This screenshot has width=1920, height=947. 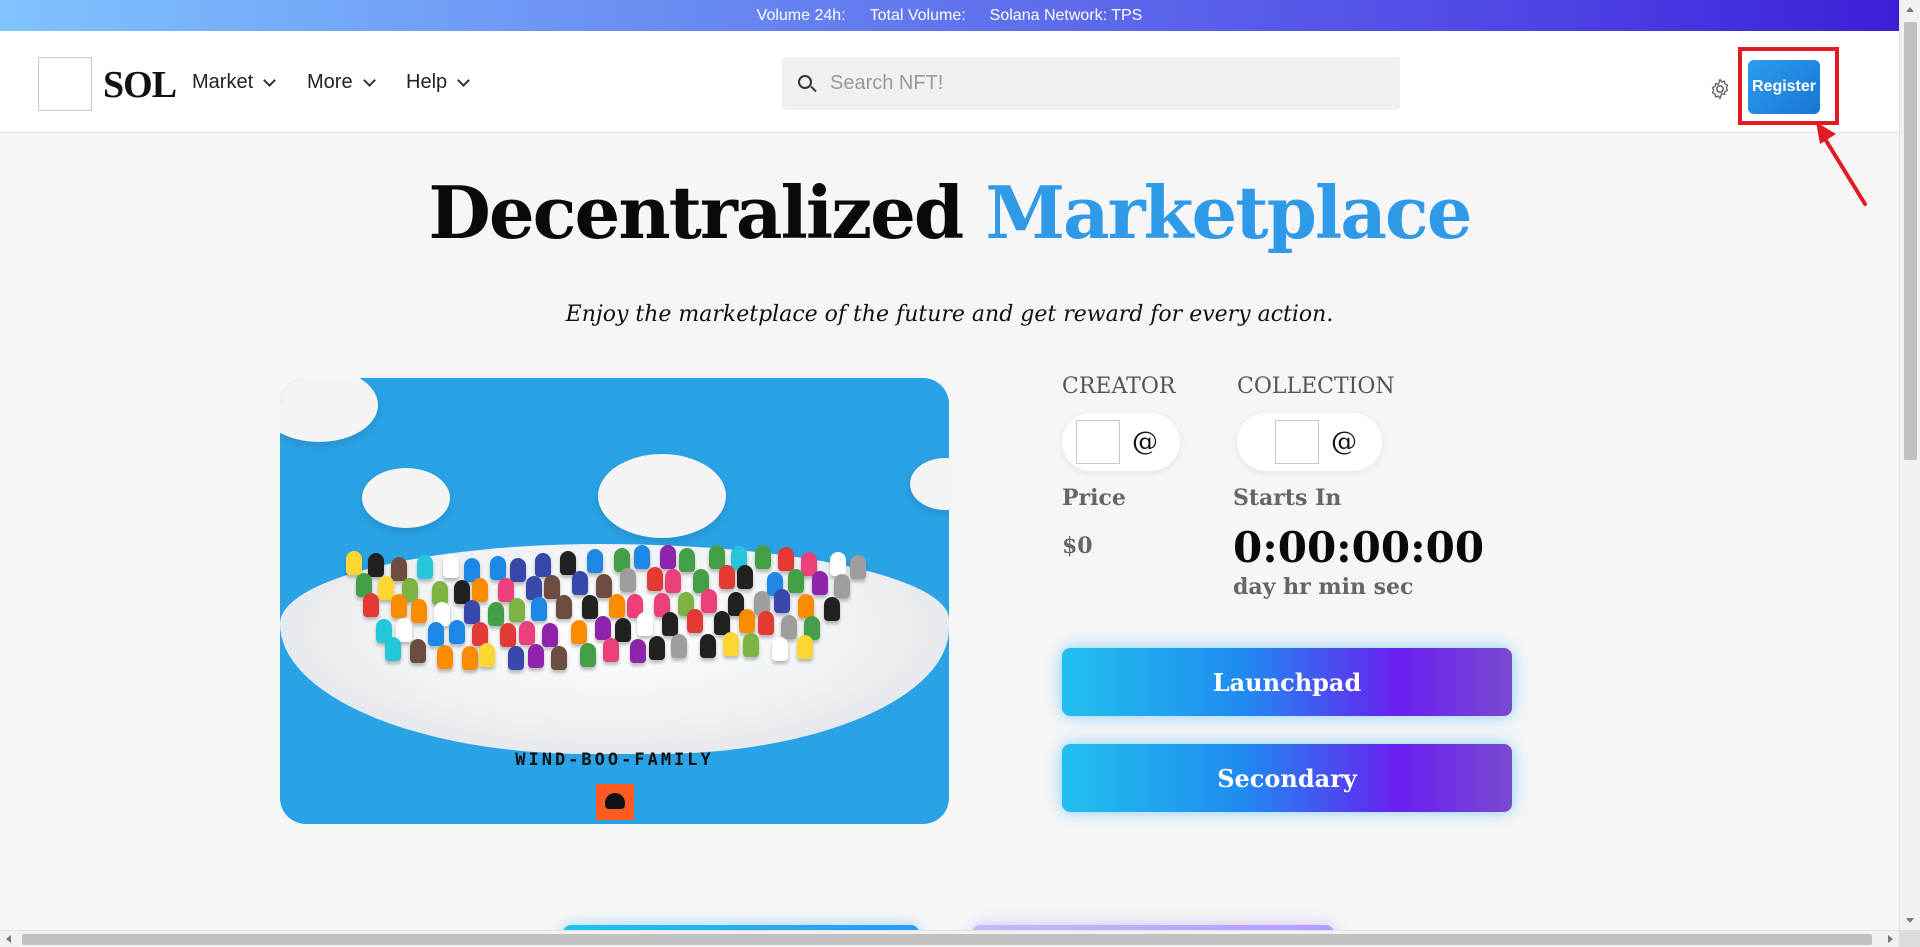 What do you see at coordinates (1323, 587) in the screenshot?
I see `countdown-units: day hr min sec` at bounding box center [1323, 587].